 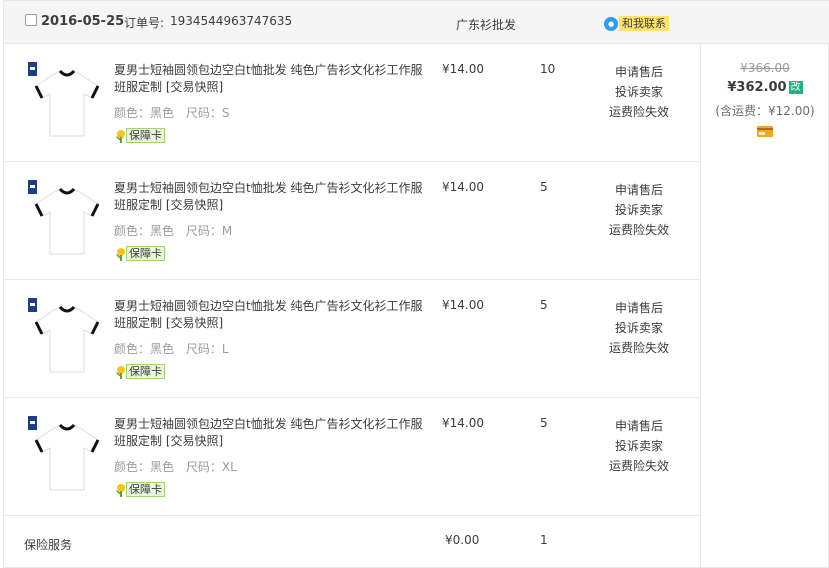 What do you see at coordinates (757, 87) in the screenshot?
I see `paid-amount: ¥362.00` at bounding box center [757, 87].